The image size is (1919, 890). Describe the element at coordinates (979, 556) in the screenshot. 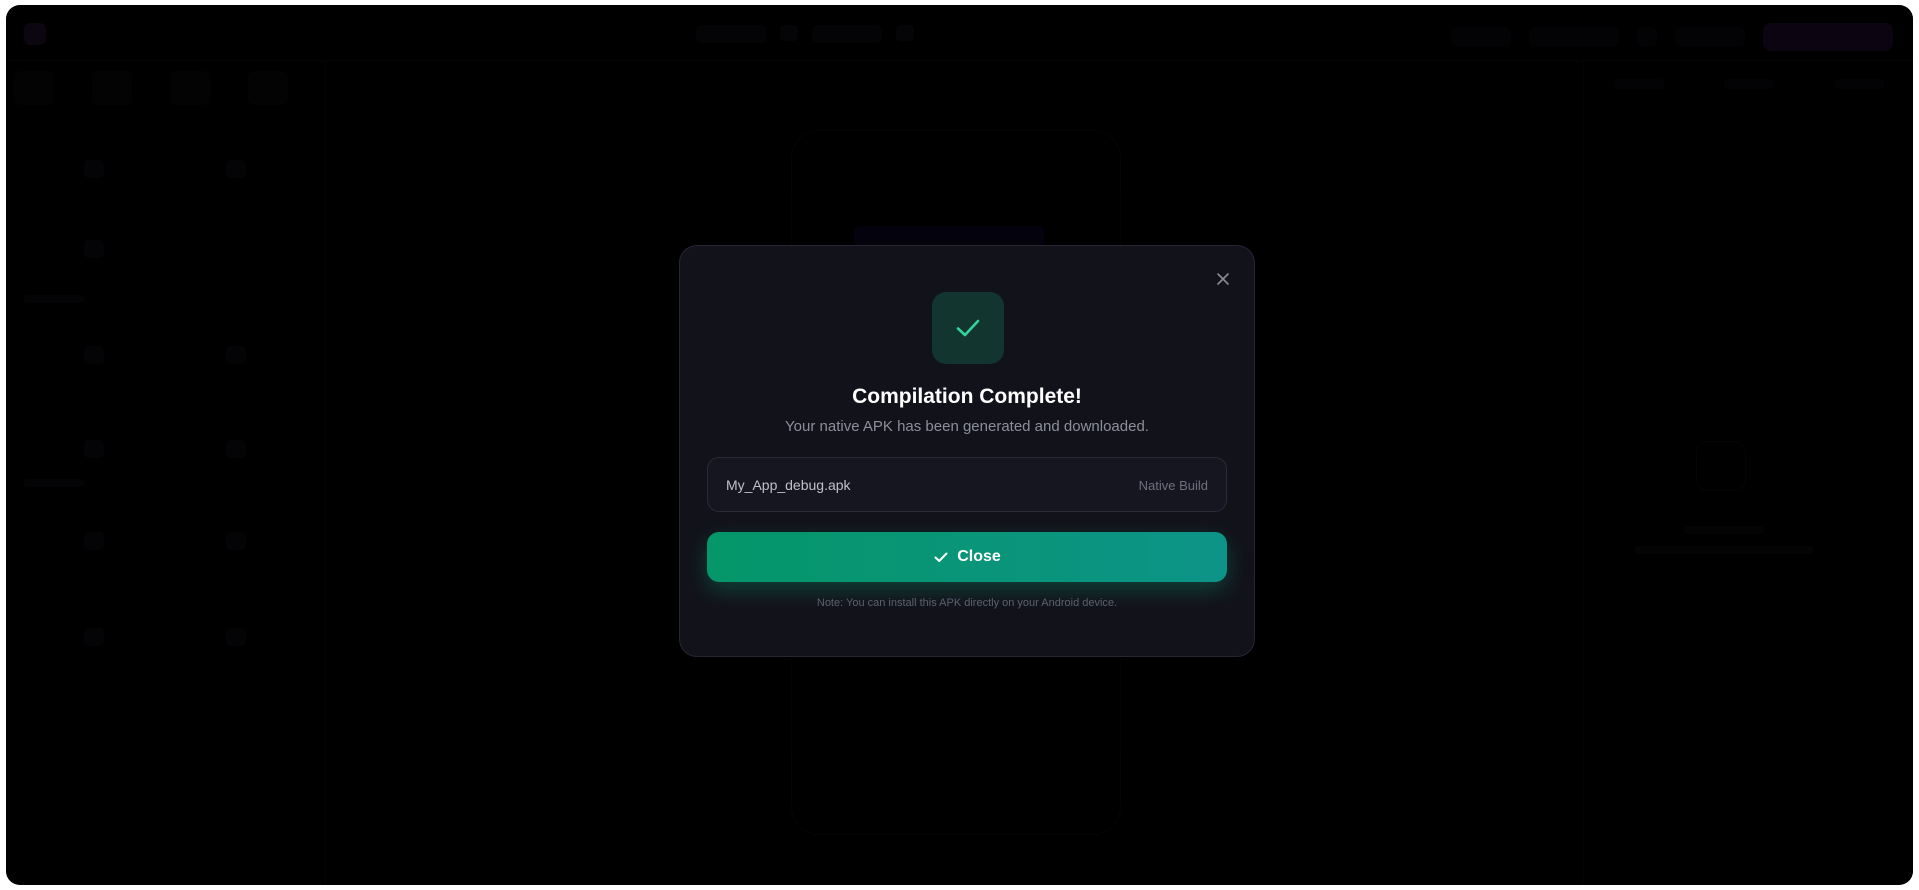

I see `close-button-label: Close` at that location.